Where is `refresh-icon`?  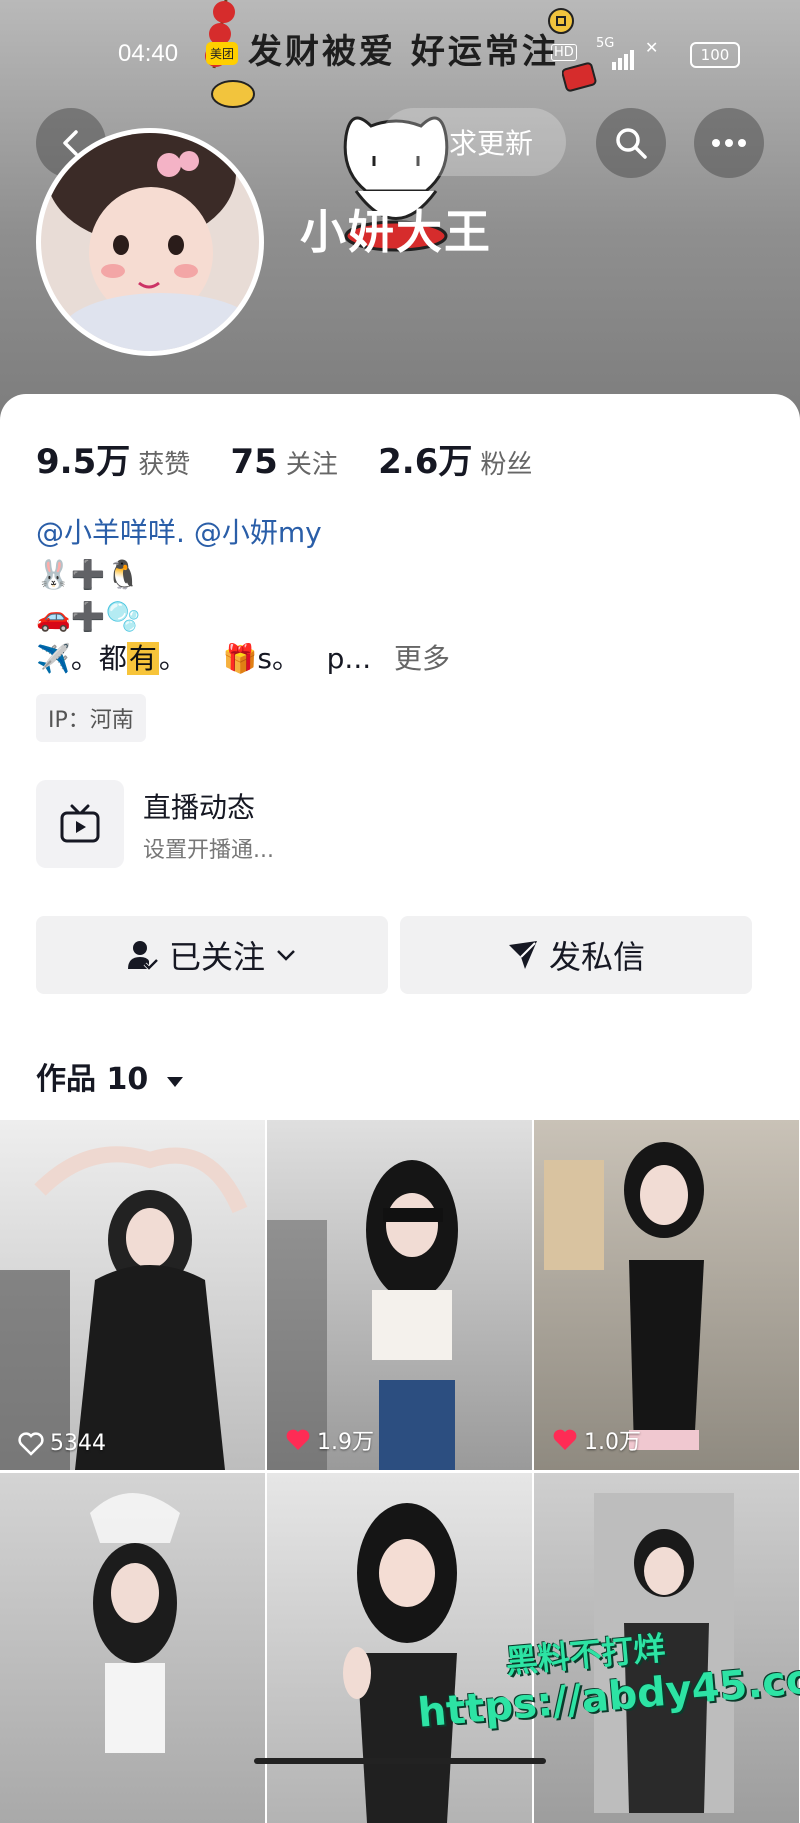 refresh-icon is located at coordinates (427, 142).